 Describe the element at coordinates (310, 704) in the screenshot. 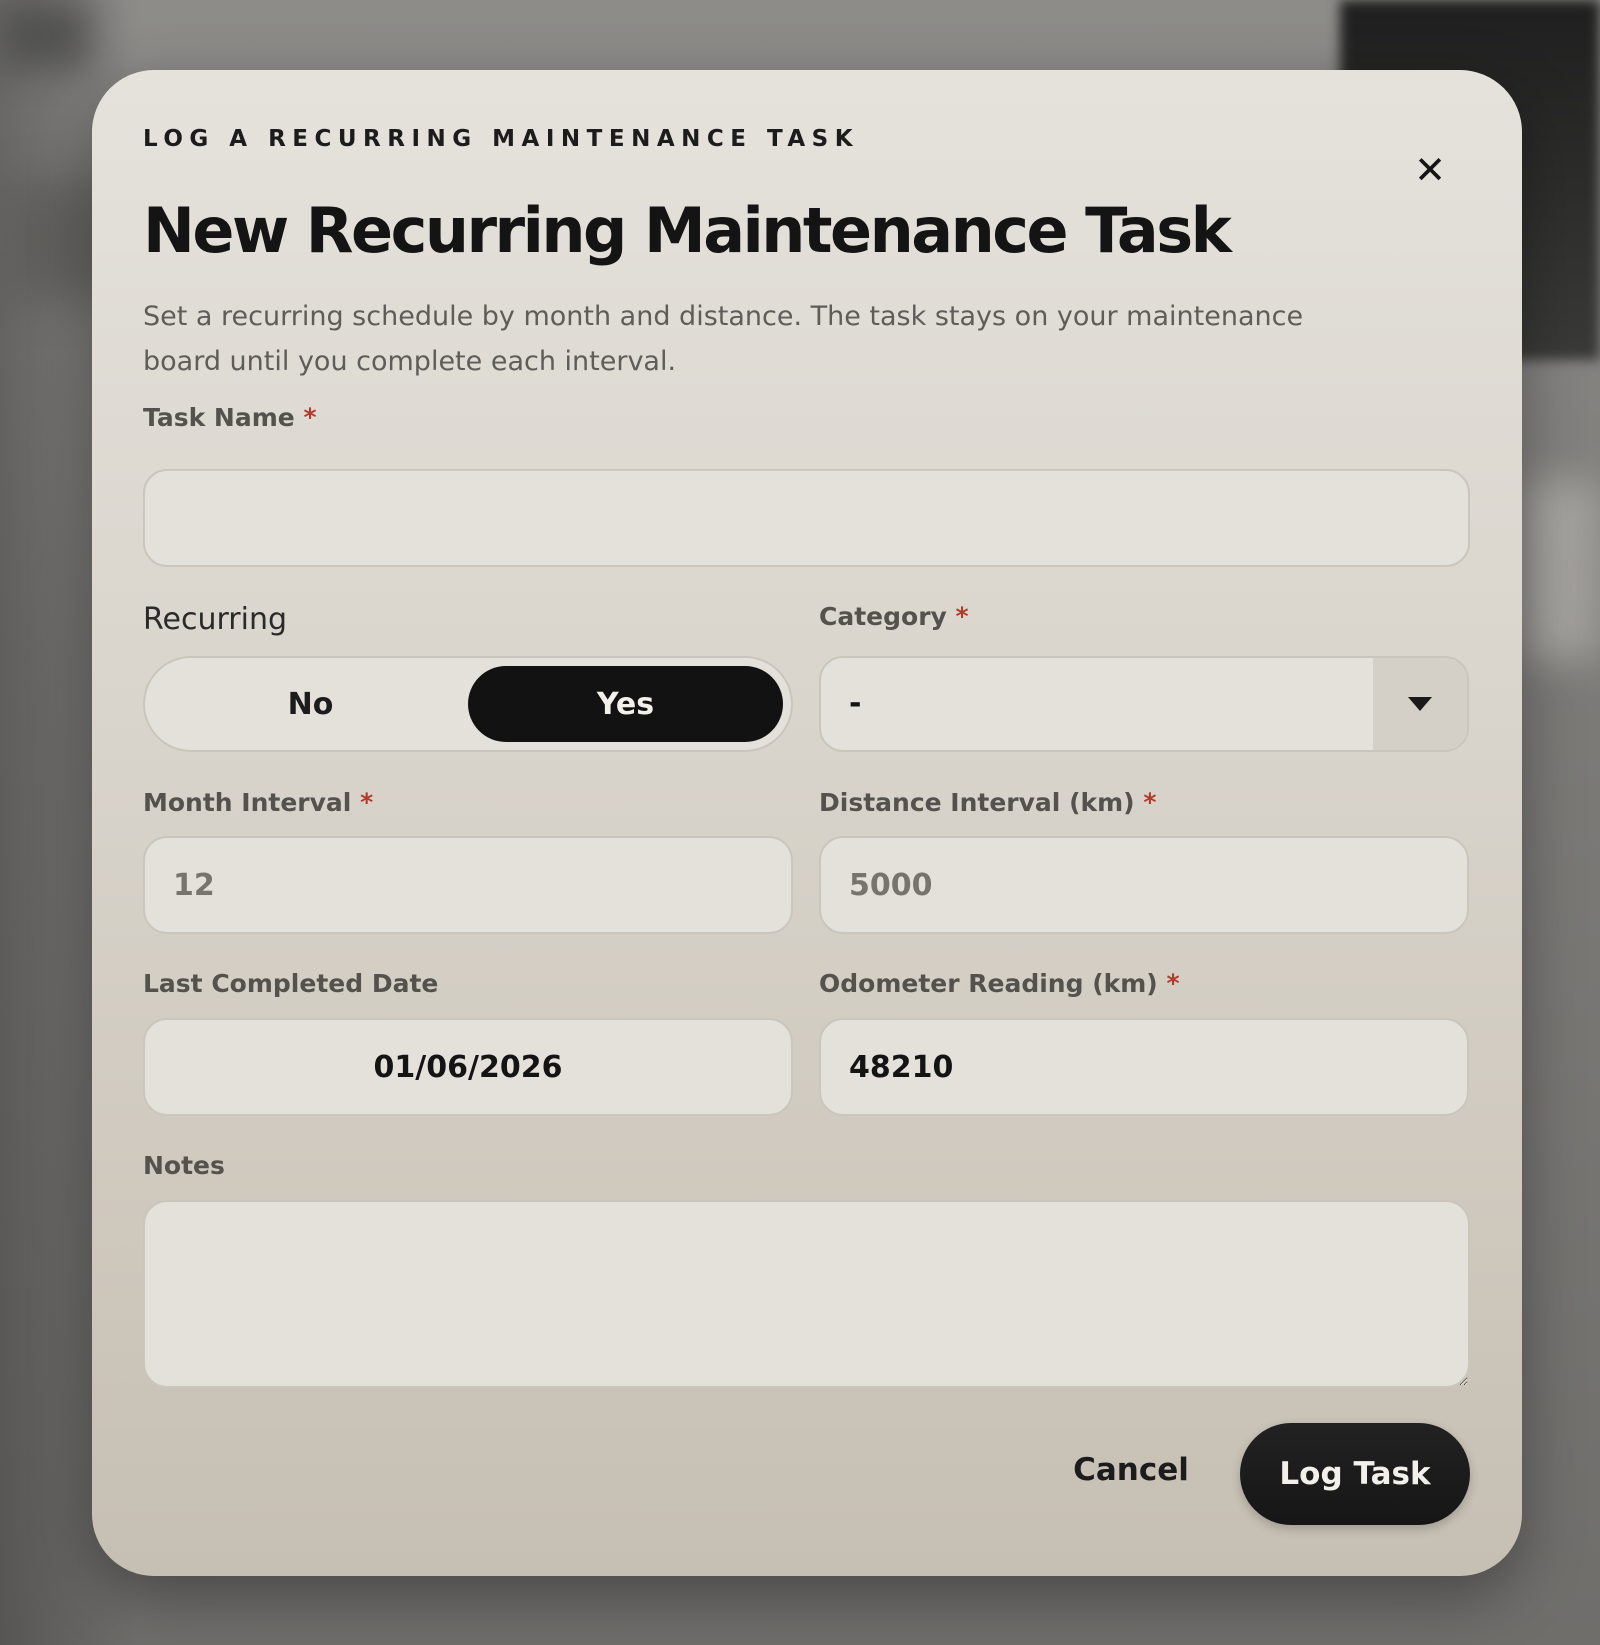

I see `recurring-option-no: No` at that location.